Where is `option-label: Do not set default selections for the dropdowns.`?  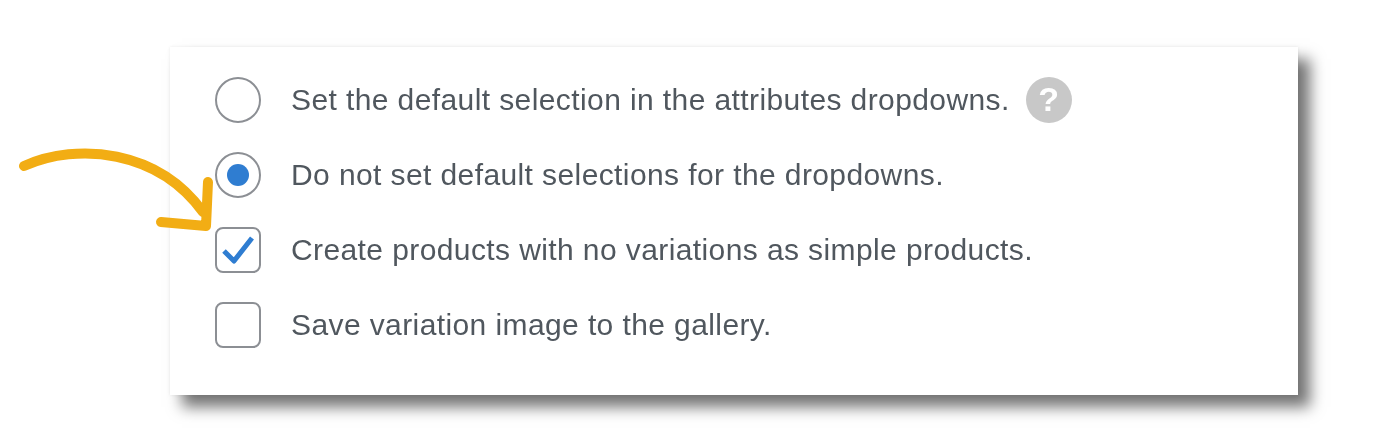 option-label: Do not set default selections for the dropdowns. is located at coordinates (617, 174).